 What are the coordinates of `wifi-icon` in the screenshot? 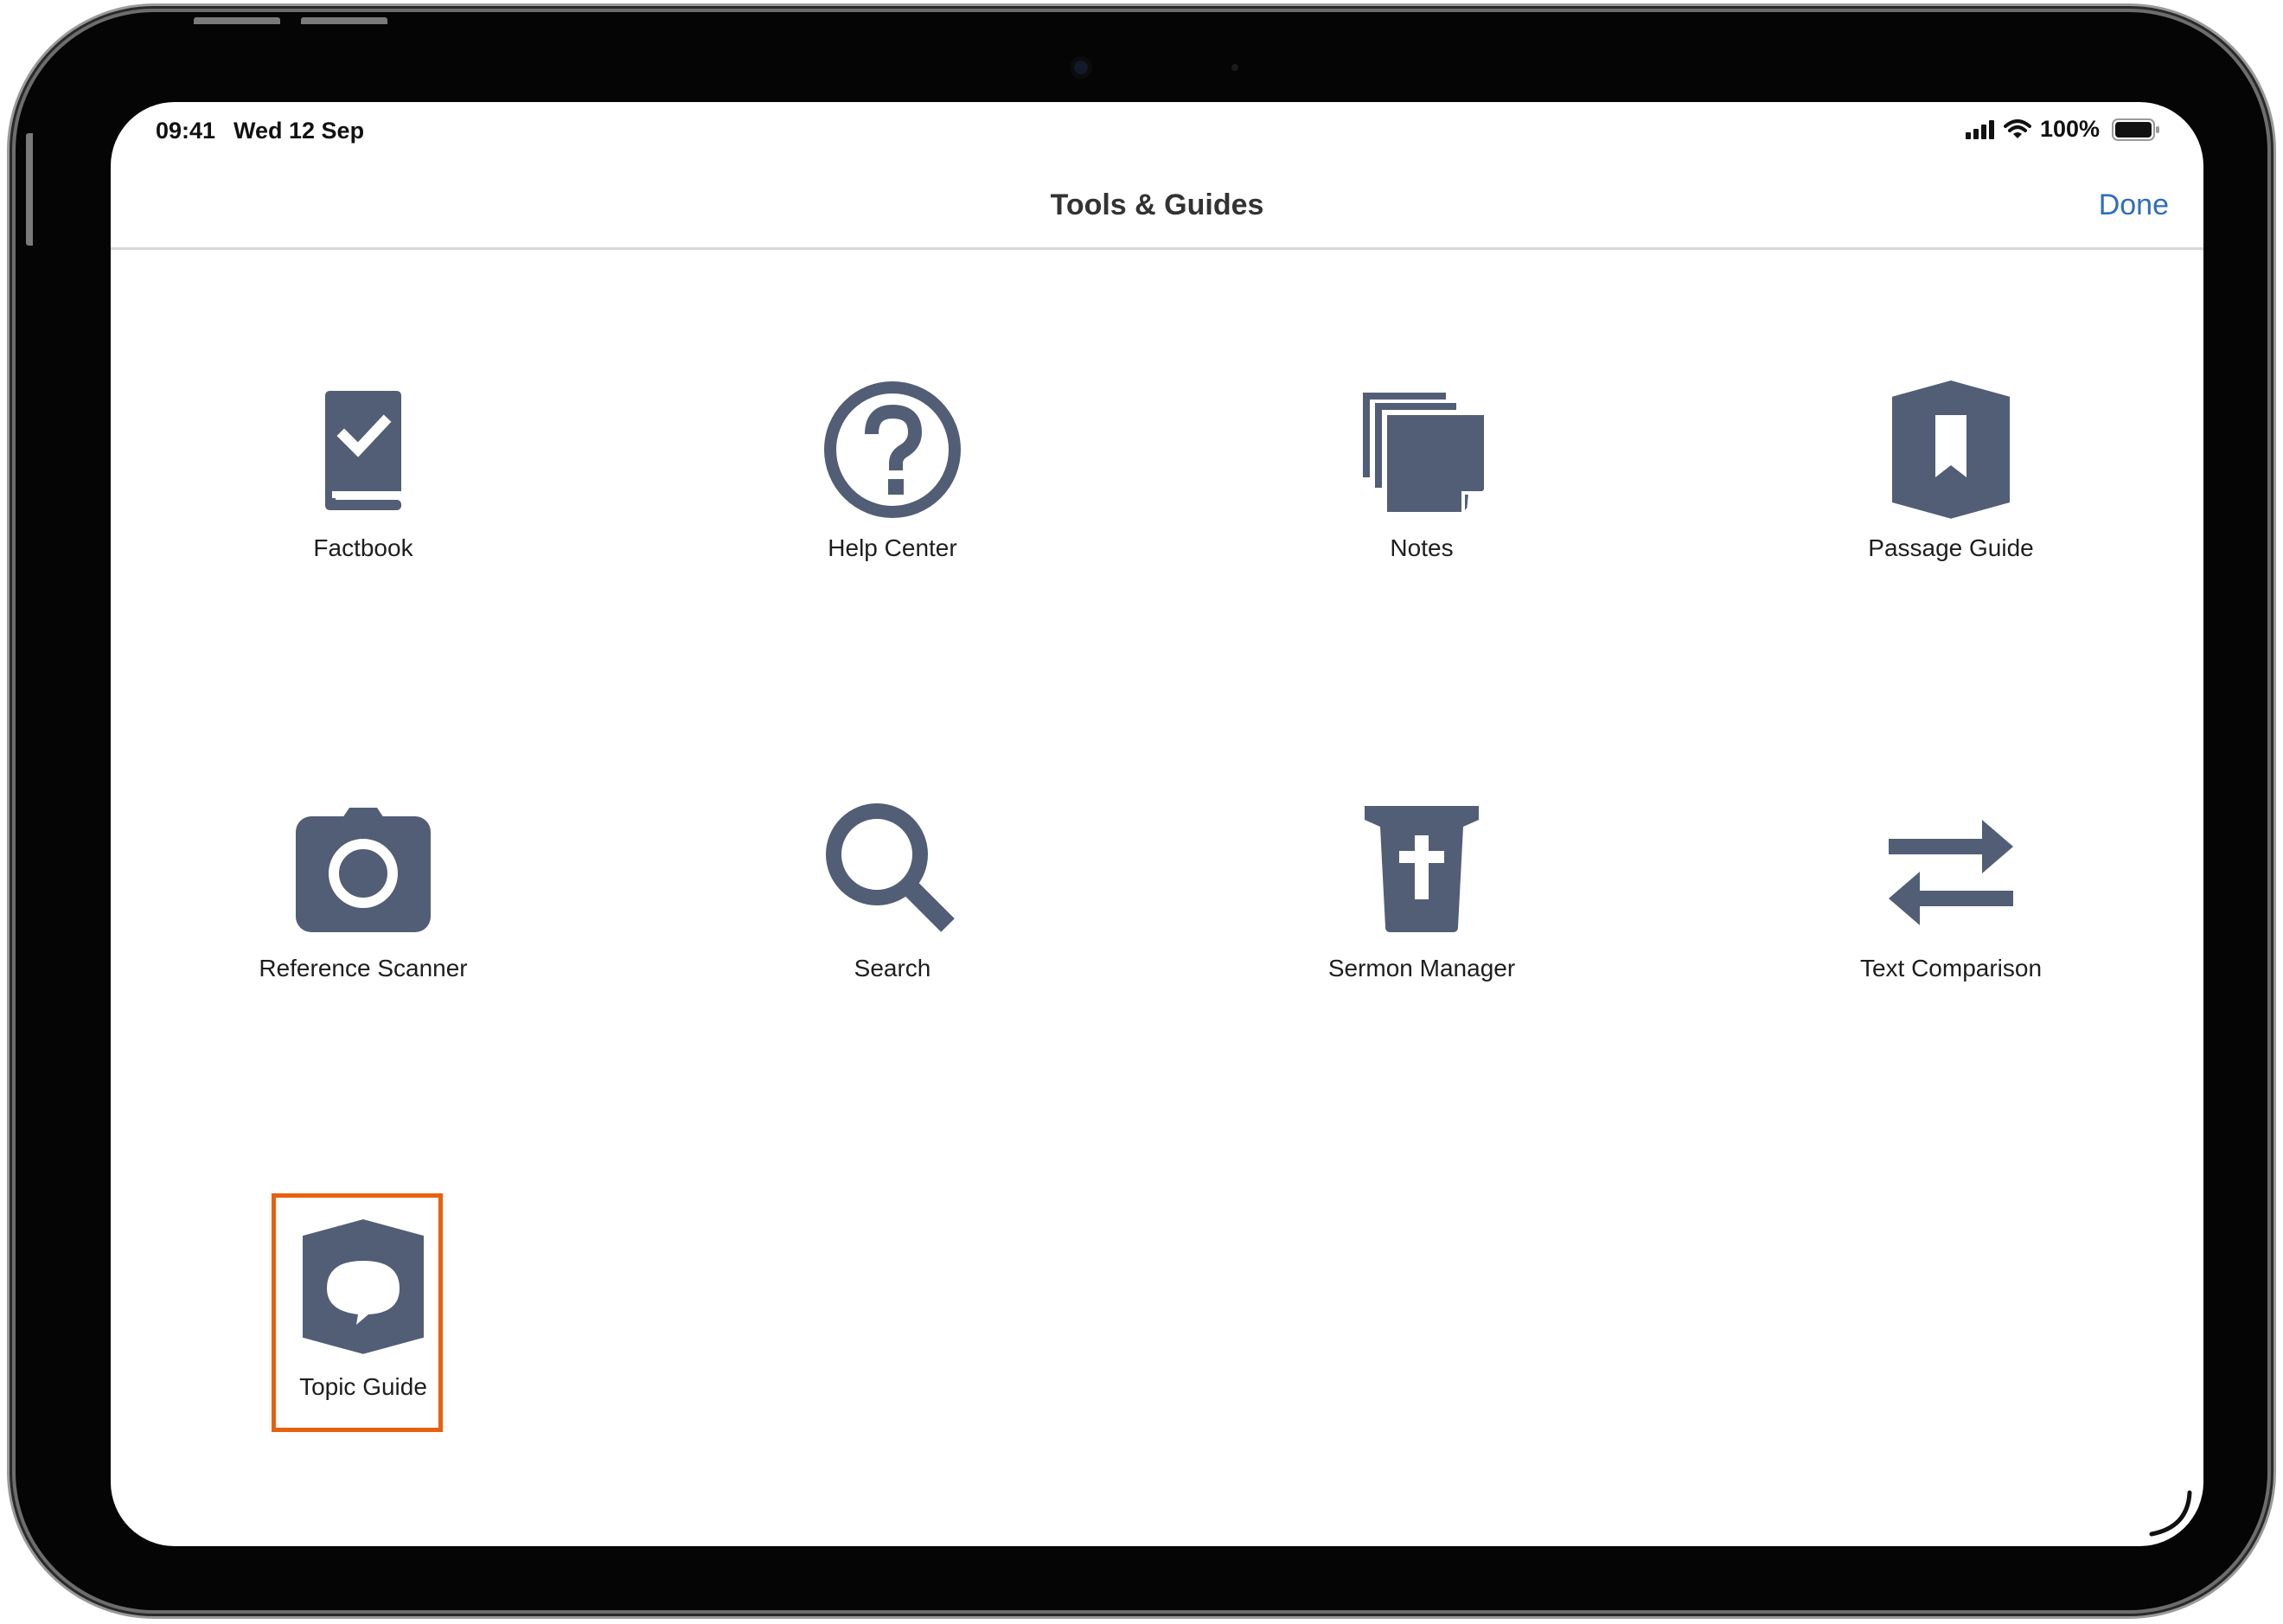 It's located at (2017, 128).